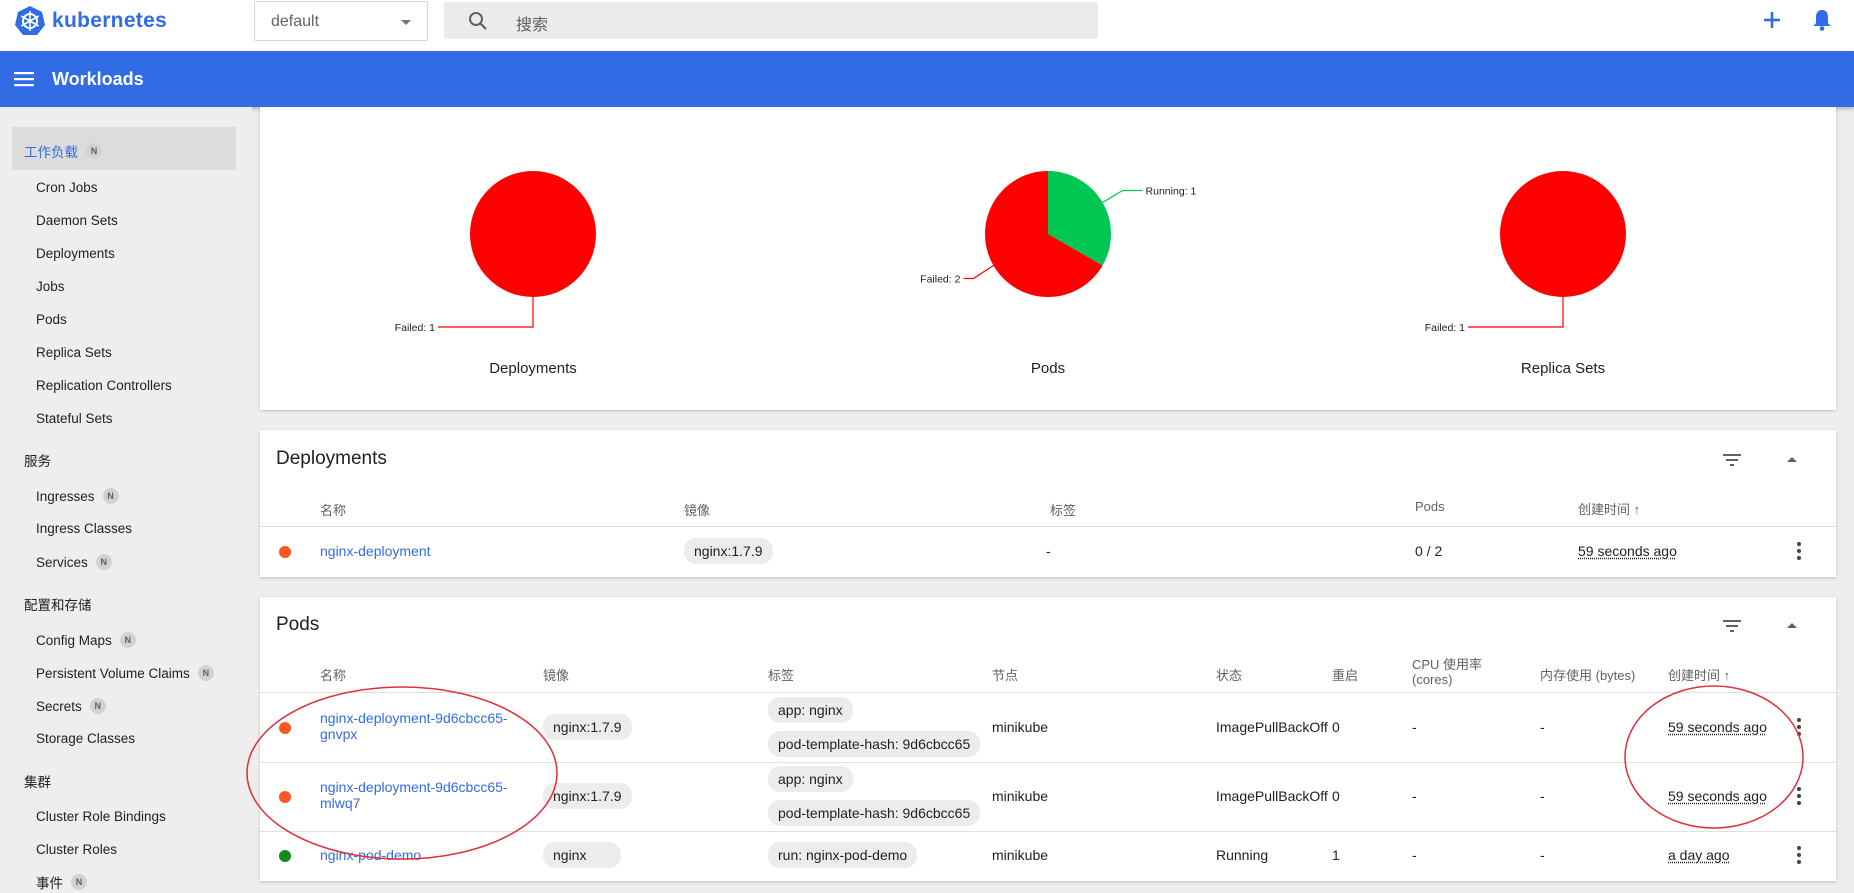  What do you see at coordinates (340, 803) in the screenshot?
I see `pod-name-line2: mlwq7` at bounding box center [340, 803].